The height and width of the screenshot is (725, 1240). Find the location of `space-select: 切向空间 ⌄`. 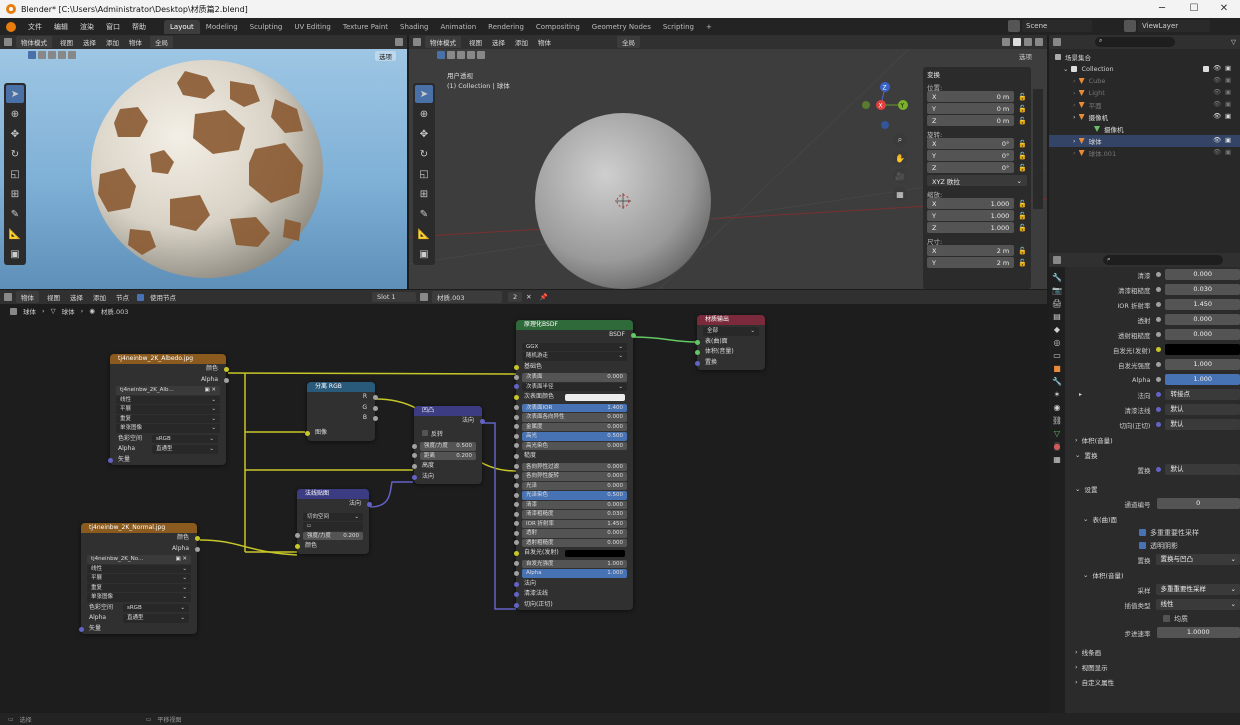

space-select: 切向空间 ⌄ is located at coordinates (333, 516).